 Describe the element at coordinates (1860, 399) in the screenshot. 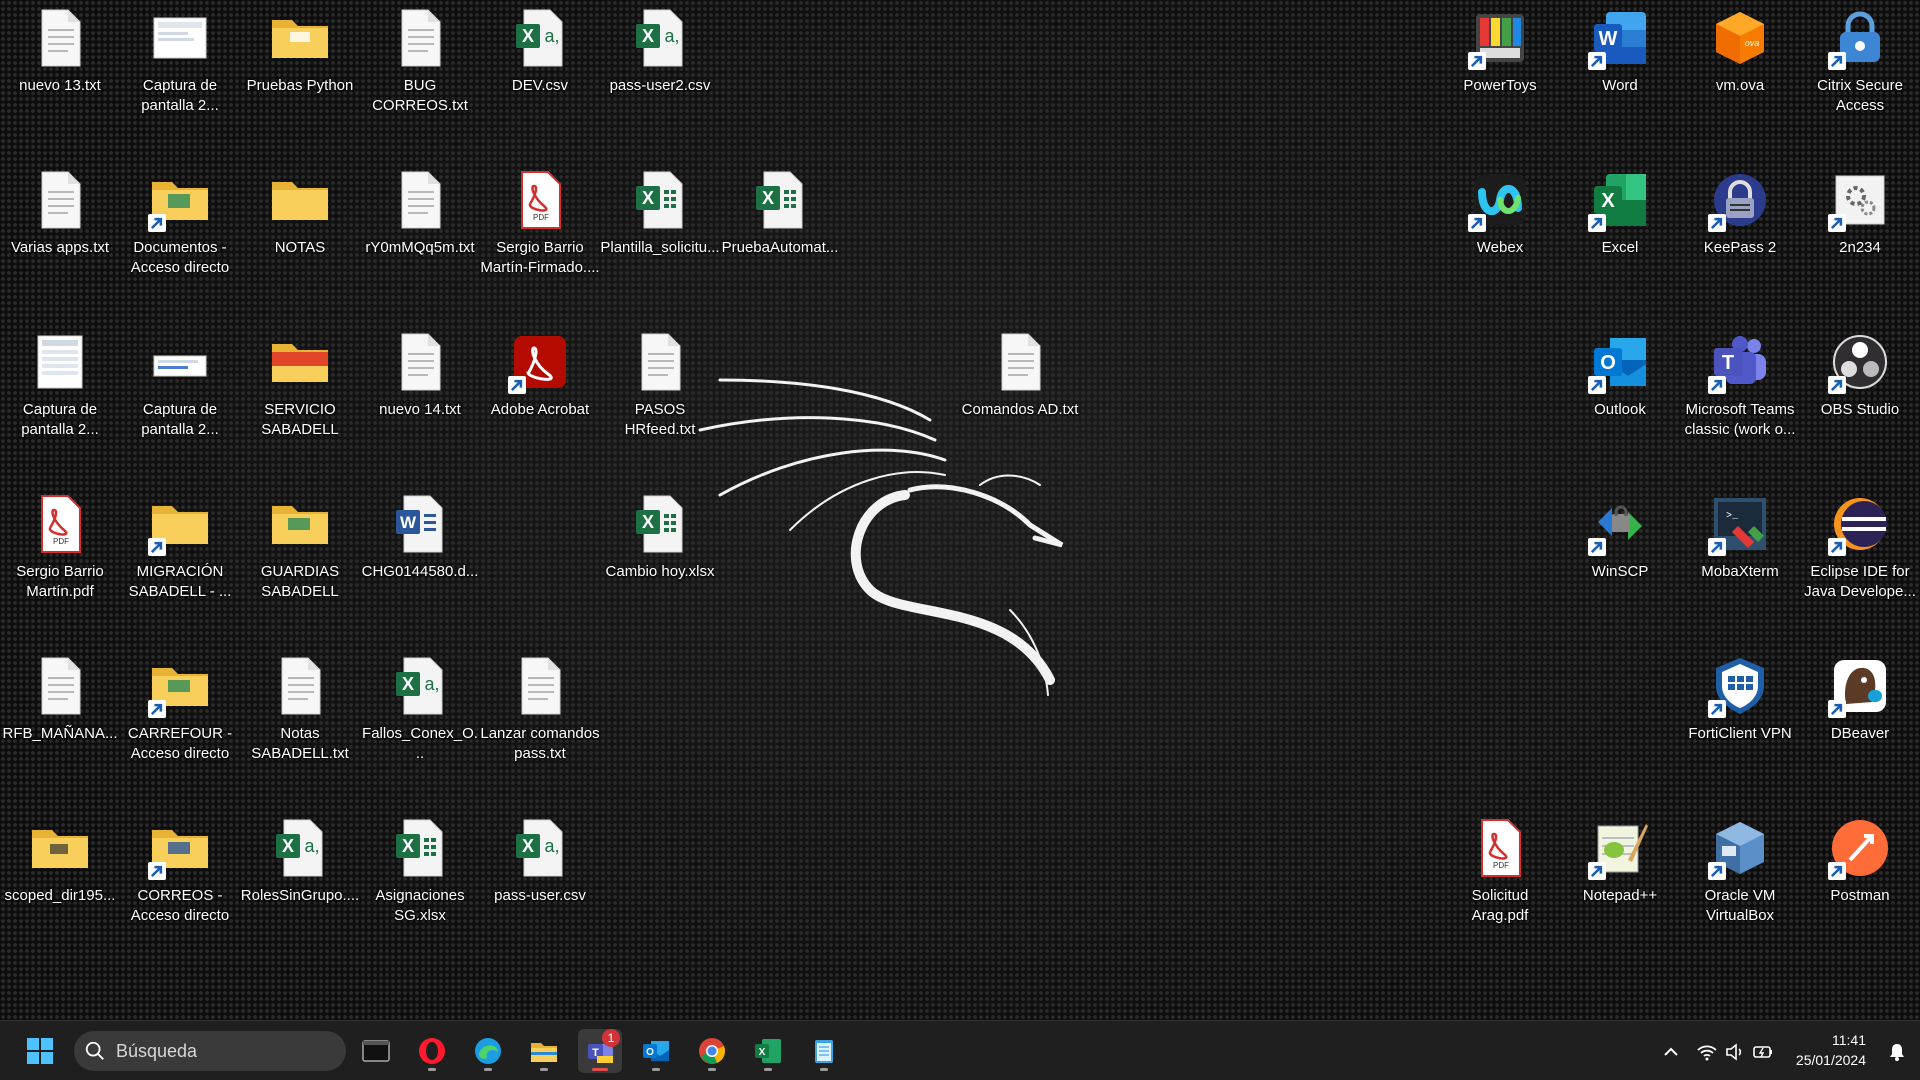

I see `desktop-icon-obs: OBS Studio` at that location.